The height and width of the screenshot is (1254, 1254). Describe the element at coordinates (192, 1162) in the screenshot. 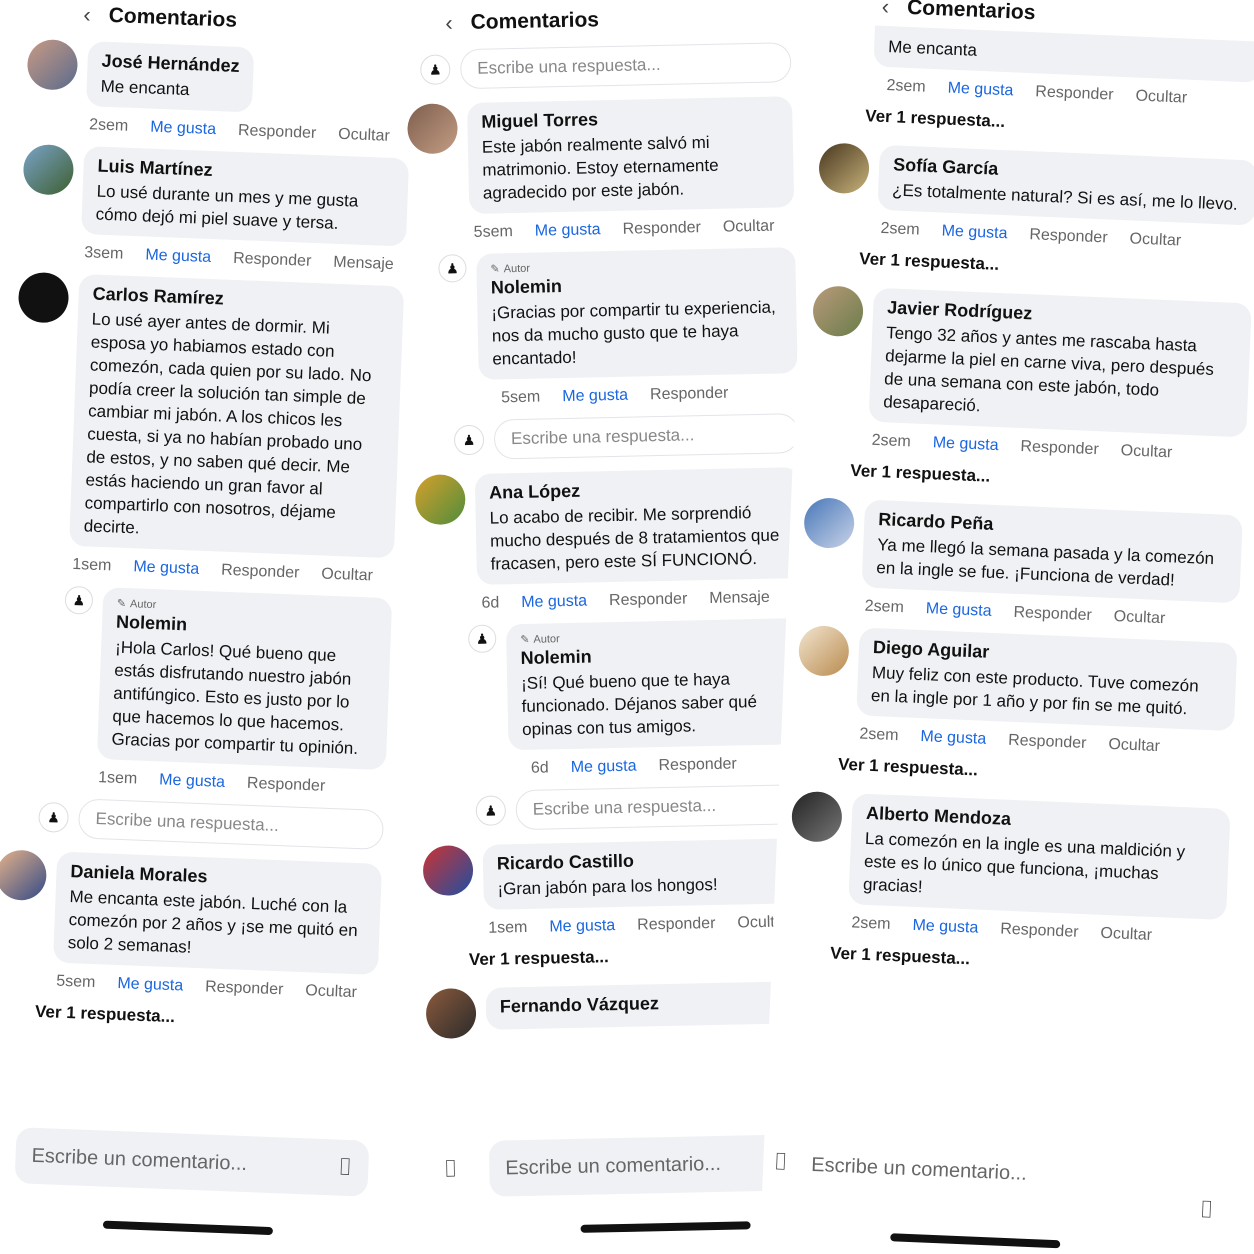

I see `comment-input: Escribe un comentario... ⌷` at that location.